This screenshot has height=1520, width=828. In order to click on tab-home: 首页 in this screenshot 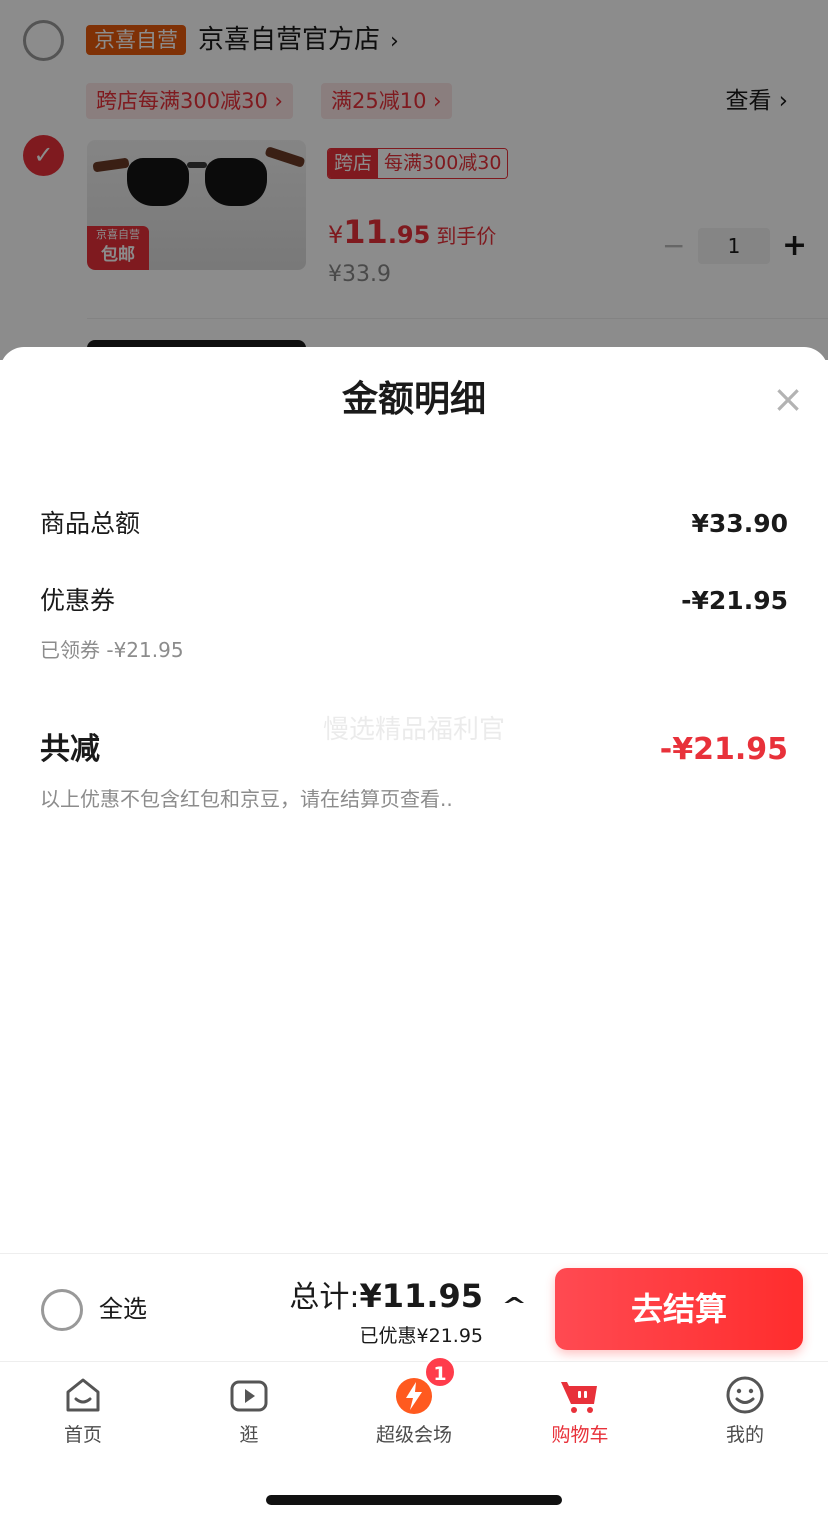, I will do `click(83, 1409)`.